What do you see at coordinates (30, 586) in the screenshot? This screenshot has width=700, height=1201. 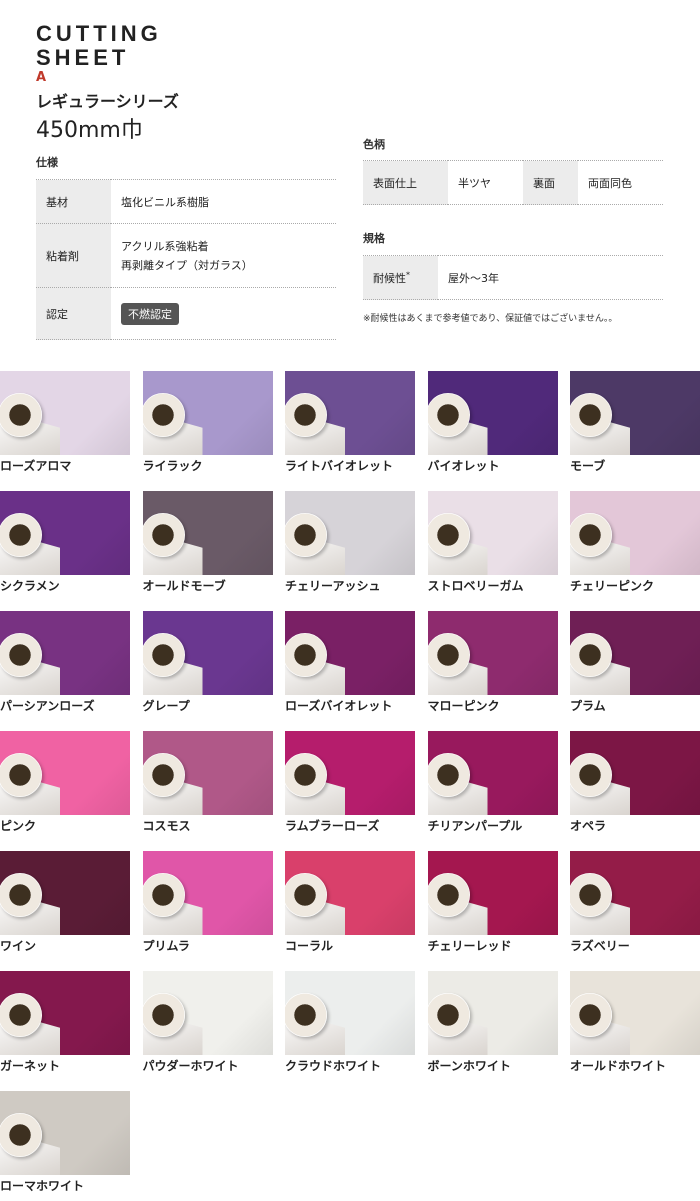 I see `swatch-label: シクラメン` at bounding box center [30, 586].